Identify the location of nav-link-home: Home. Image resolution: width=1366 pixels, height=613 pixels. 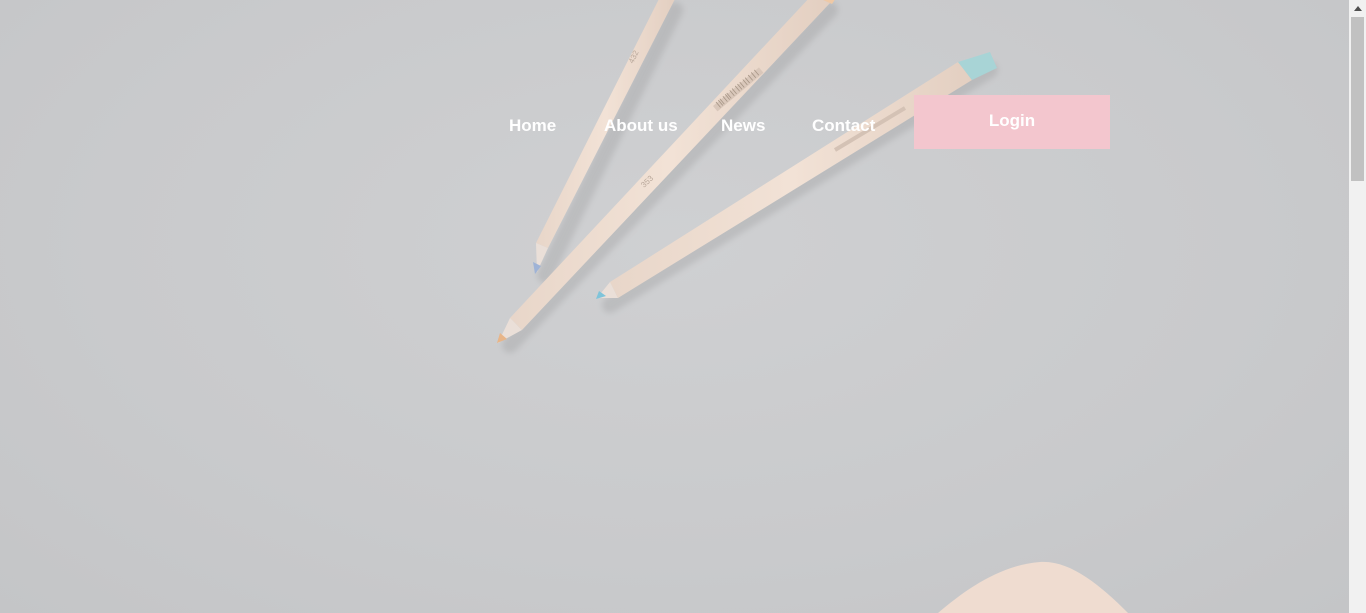
(532, 126).